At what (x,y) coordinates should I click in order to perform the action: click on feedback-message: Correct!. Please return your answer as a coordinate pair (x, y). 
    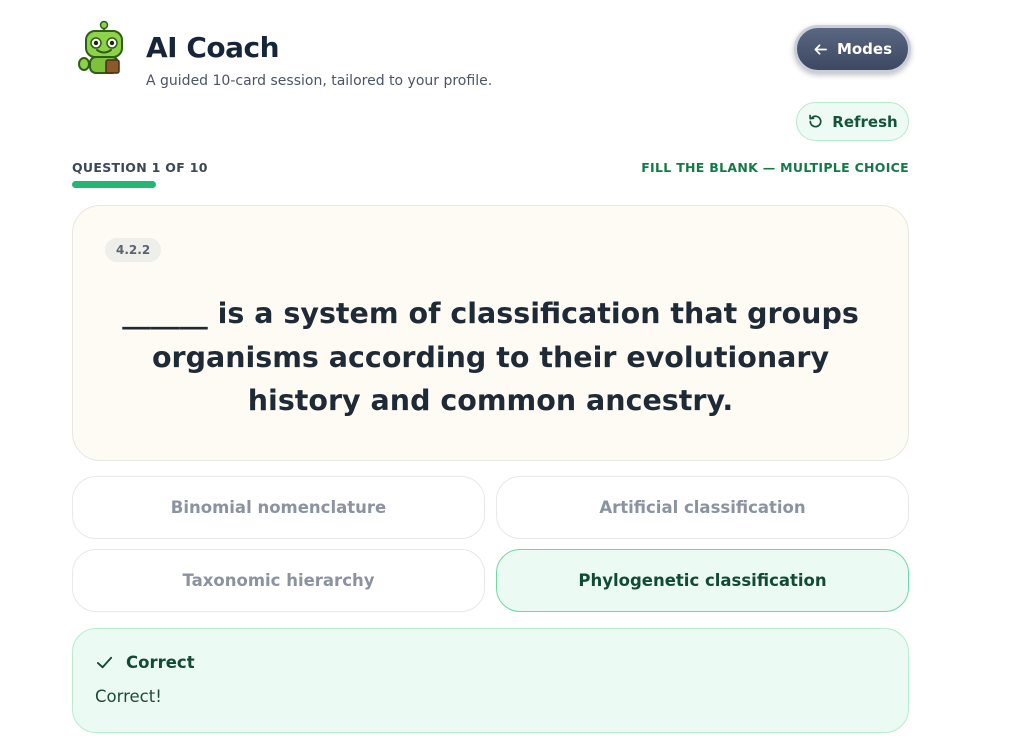
    Looking at the image, I should click on (128, 696).